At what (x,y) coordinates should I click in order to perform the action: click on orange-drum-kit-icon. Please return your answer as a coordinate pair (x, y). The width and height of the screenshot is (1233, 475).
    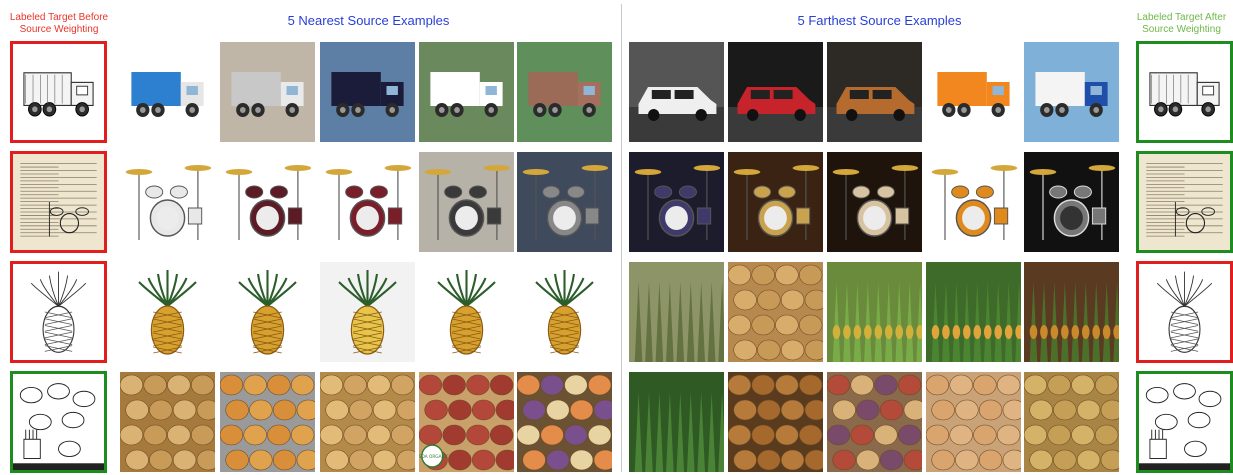
    Looking at the image, I should click on (973, 202).